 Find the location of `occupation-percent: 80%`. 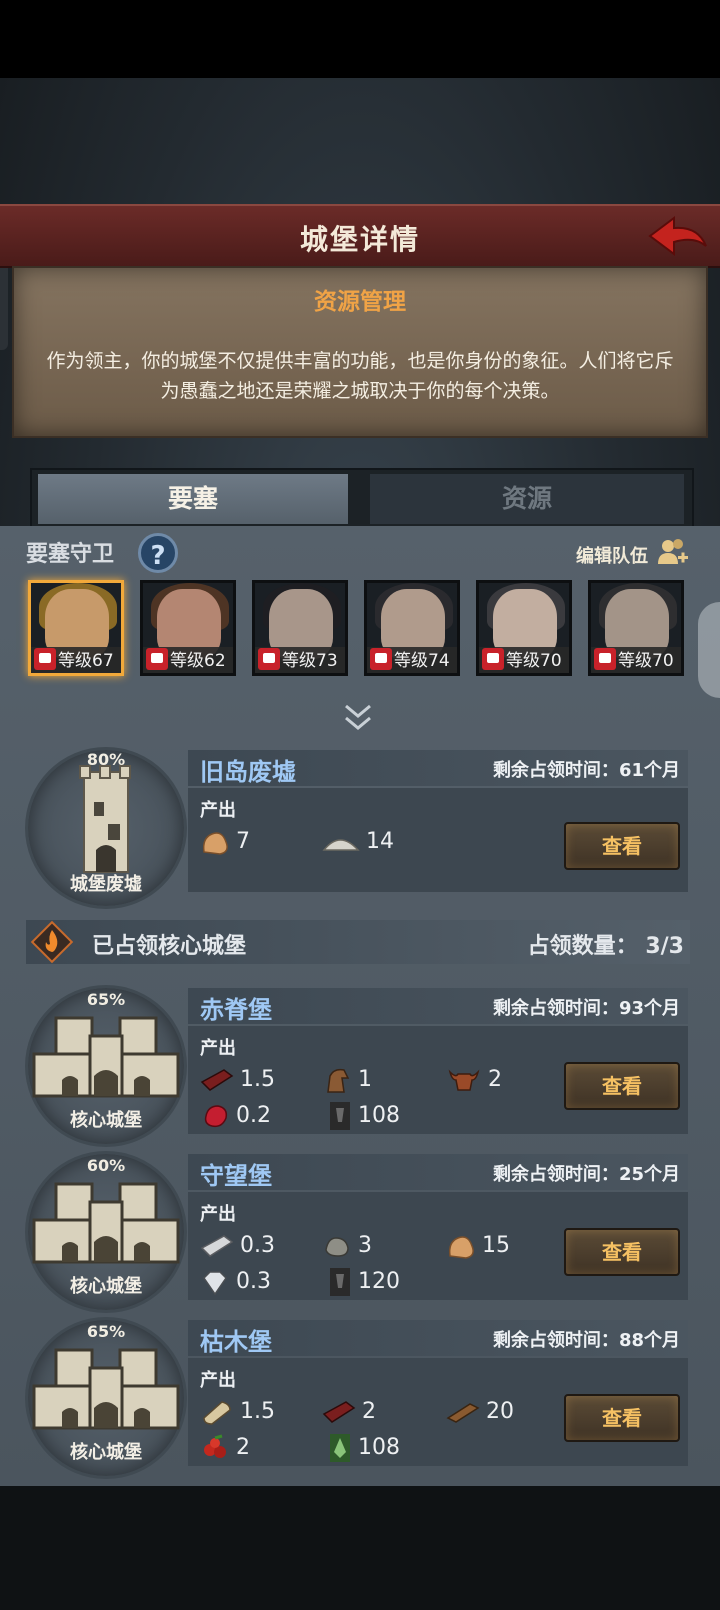

occupation-percent: 80% is located at coordinates (106, 759).